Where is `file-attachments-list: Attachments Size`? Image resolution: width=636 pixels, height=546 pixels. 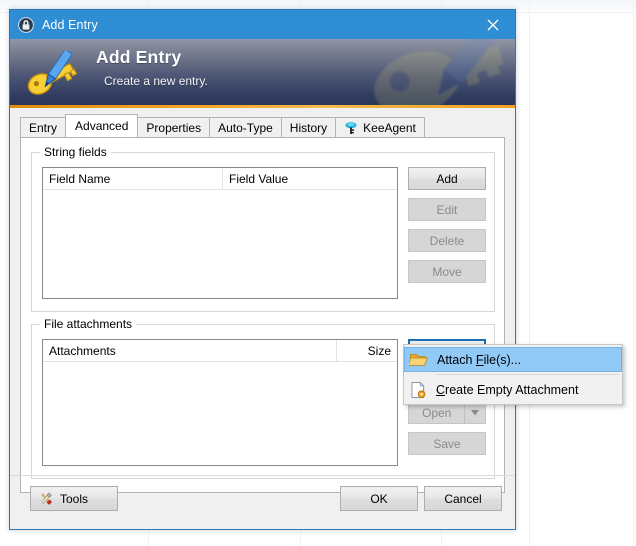
file-attachments-list: Attachments Size is located at coordinates (220, 402).